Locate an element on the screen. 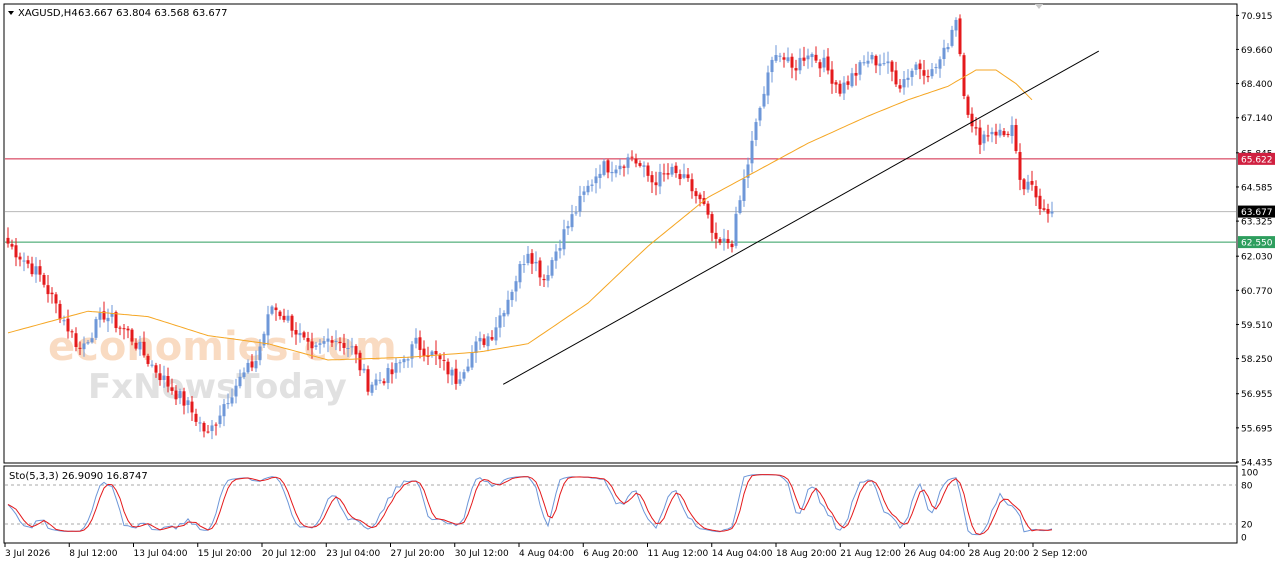 The width and height of the screenshot is (1280, 567). stochastic-panel is located at coordinates (620, 504).